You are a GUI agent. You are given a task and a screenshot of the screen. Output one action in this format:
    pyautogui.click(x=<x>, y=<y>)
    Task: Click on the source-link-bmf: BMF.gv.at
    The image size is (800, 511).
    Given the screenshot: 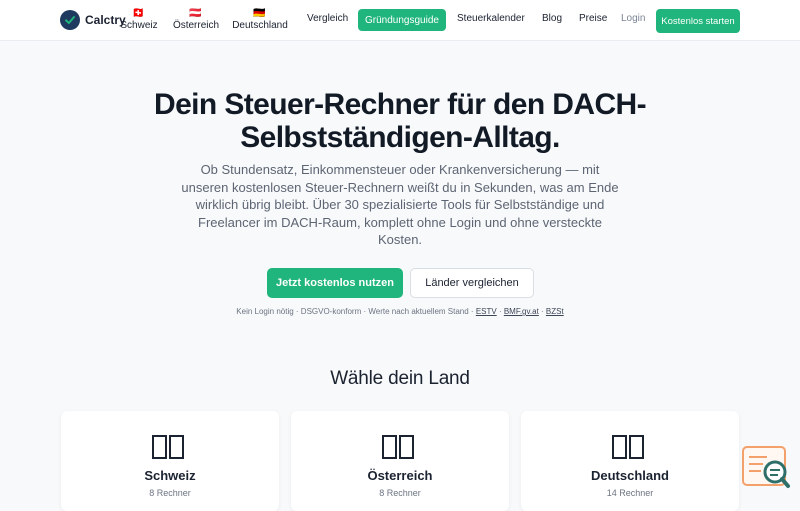 What is the action you would take?
    pyautogui.click(x=521, y=311)
    